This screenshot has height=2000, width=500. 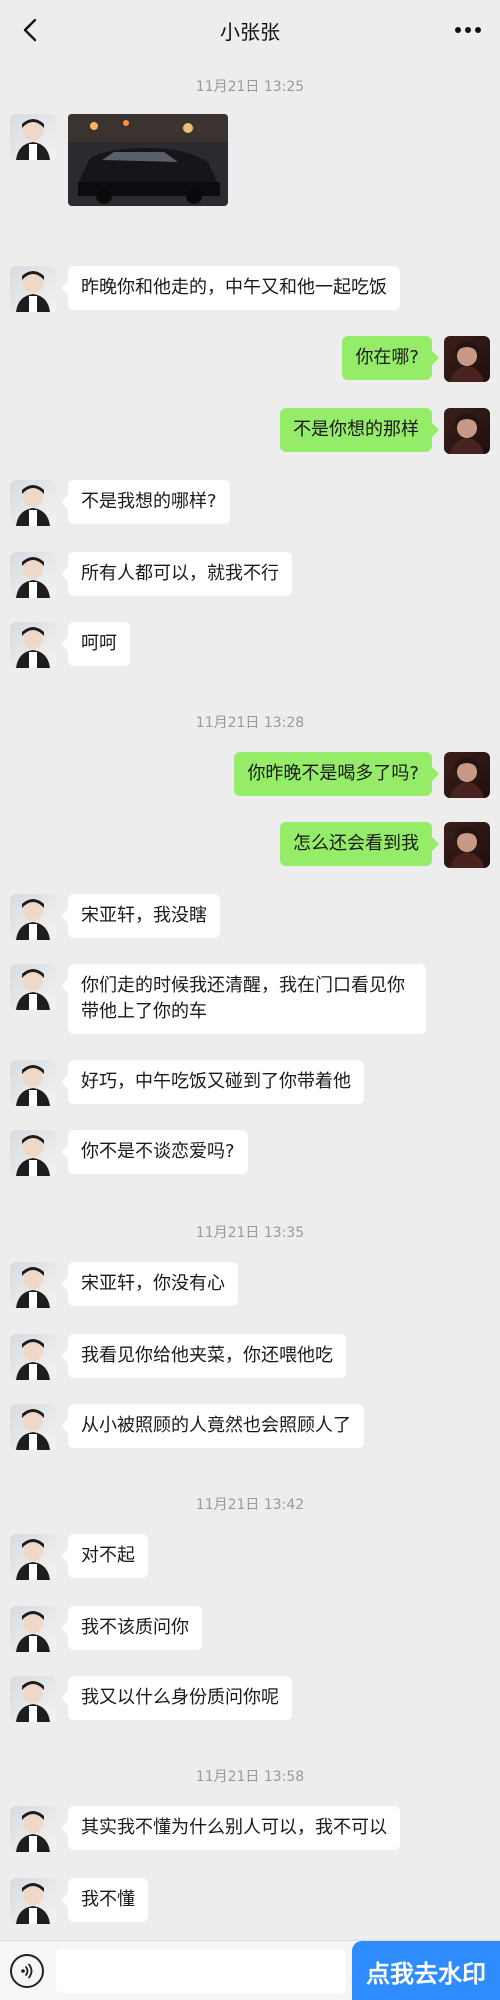 What do you see at coordinates (203, 1356) in the screenshot?
I see `received-message: 我看见你给他夹菜，你还喂他吃` at bounding box center [203, 1356].